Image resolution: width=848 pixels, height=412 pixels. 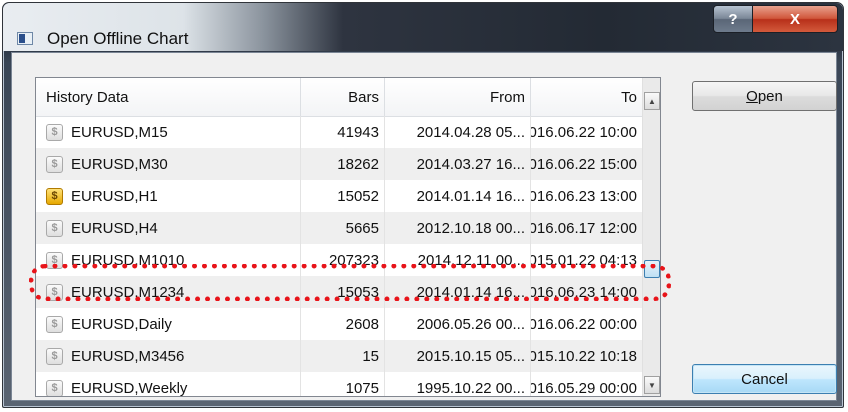 What do you see at coordinates (128, 356) in the screenshot?
I see `symbol-name: EURUSD,M3456` at bounding box center [128, 356].